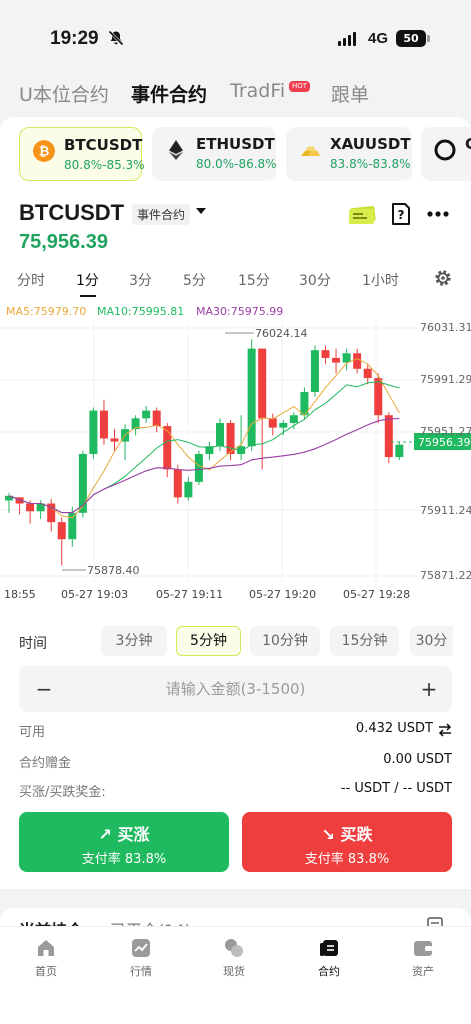  What do you see at coordinates (46, 958) in the screenshot?
I see `nav-home: 首页` at bounding box center [46, 958].